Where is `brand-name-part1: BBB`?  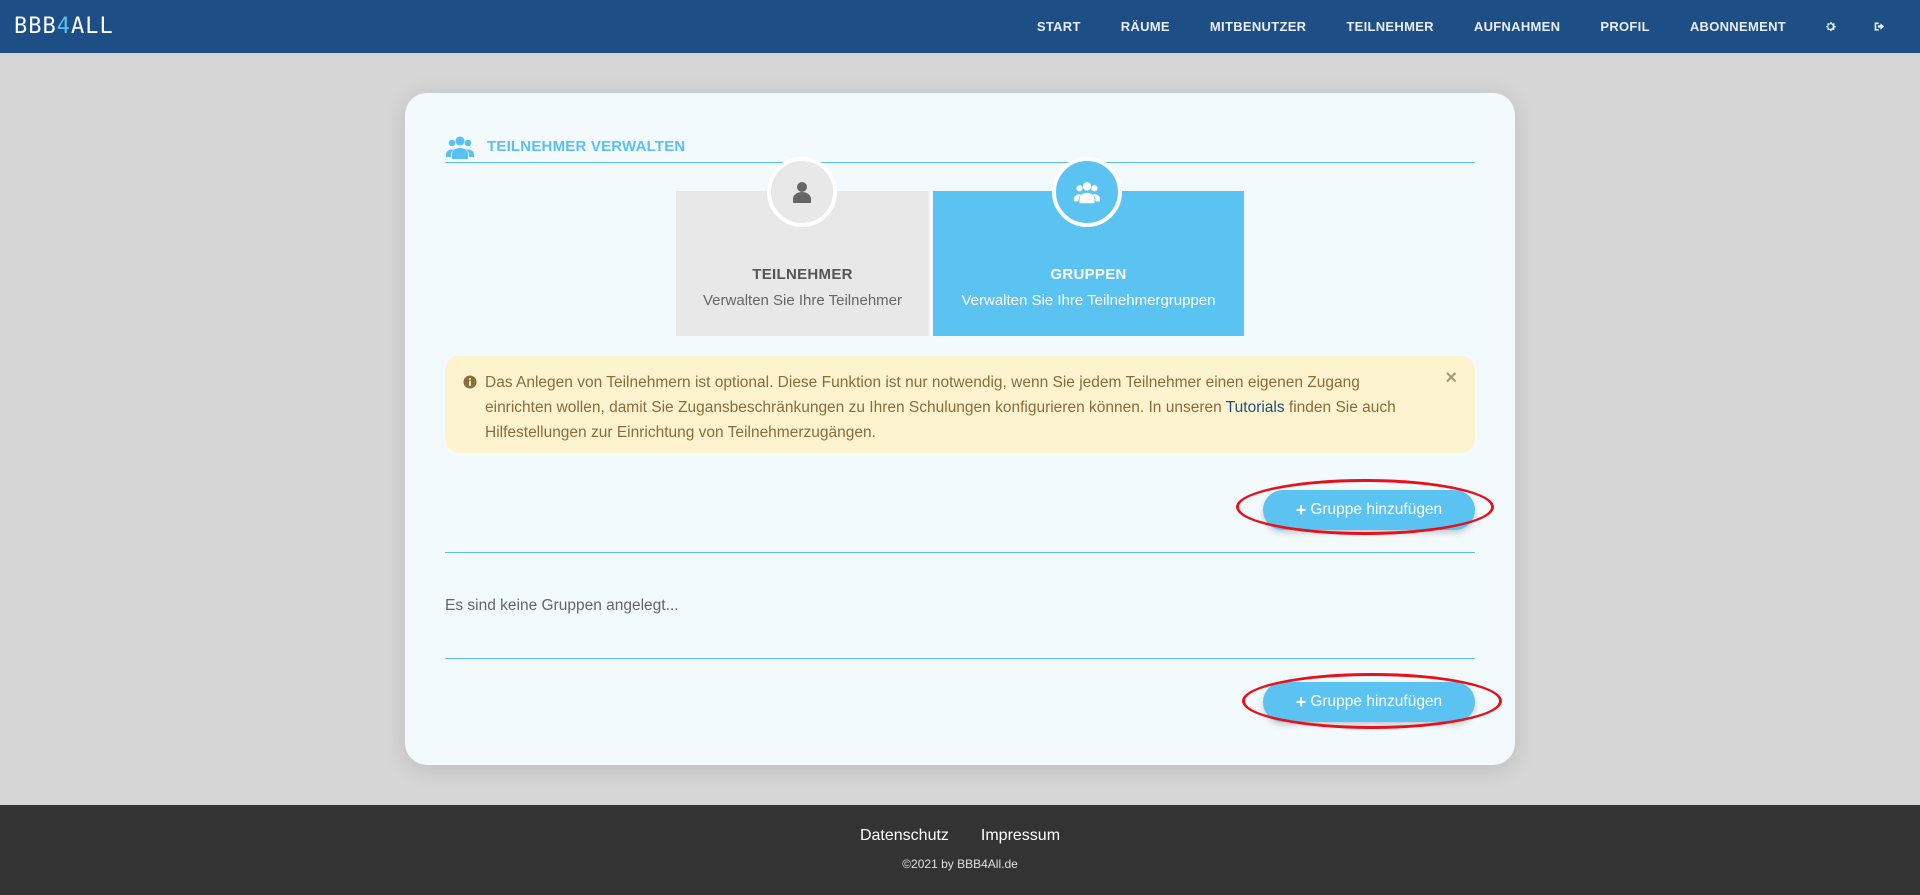
brand-name-part1: BBB is located at coordinates (35, 26).